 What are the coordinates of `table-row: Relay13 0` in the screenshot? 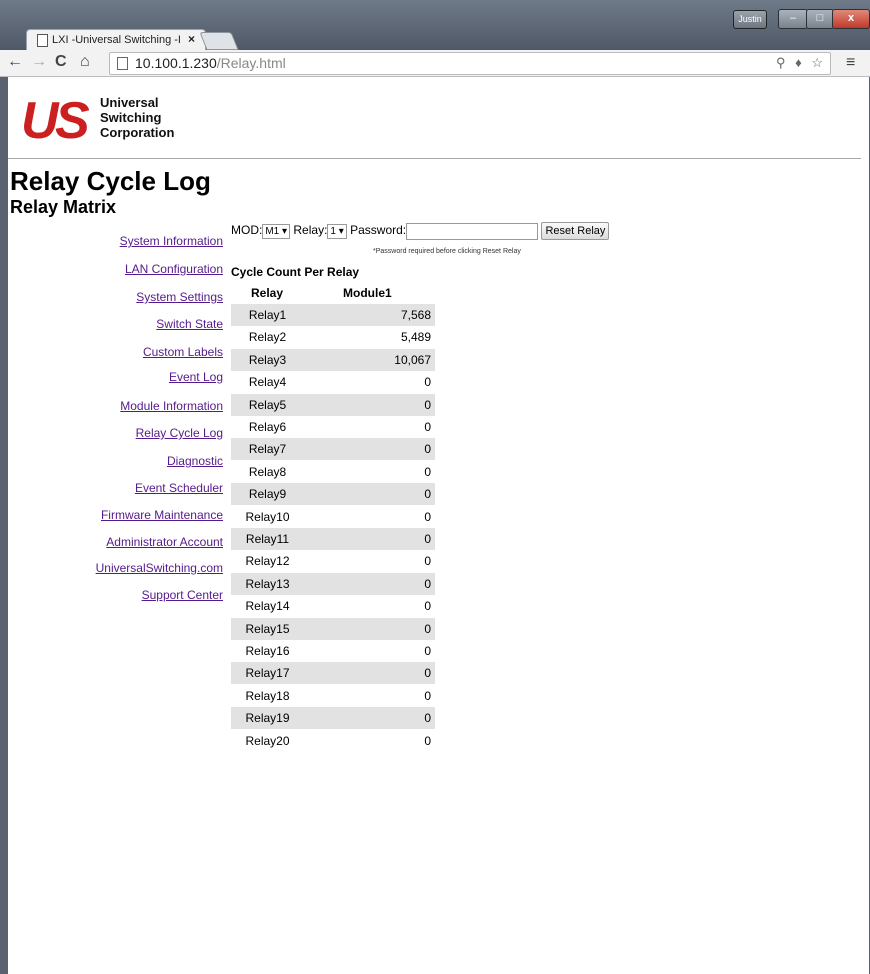 It's located at (333, 583).